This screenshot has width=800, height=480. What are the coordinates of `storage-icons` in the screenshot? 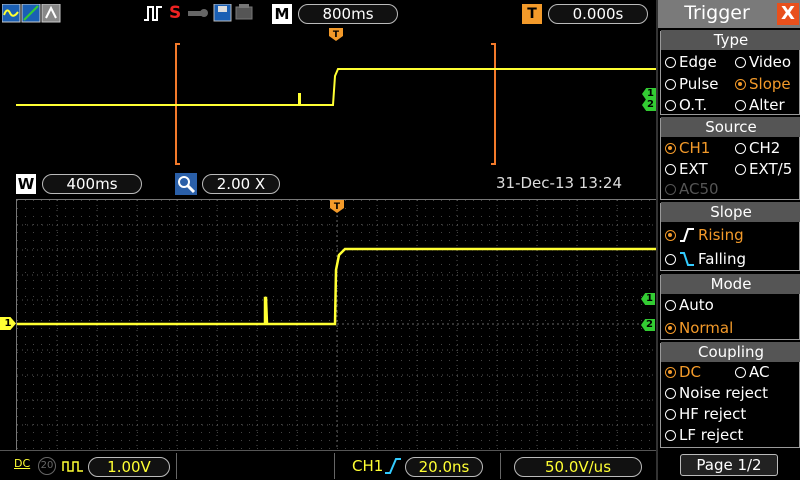 It's located at (220, 13).